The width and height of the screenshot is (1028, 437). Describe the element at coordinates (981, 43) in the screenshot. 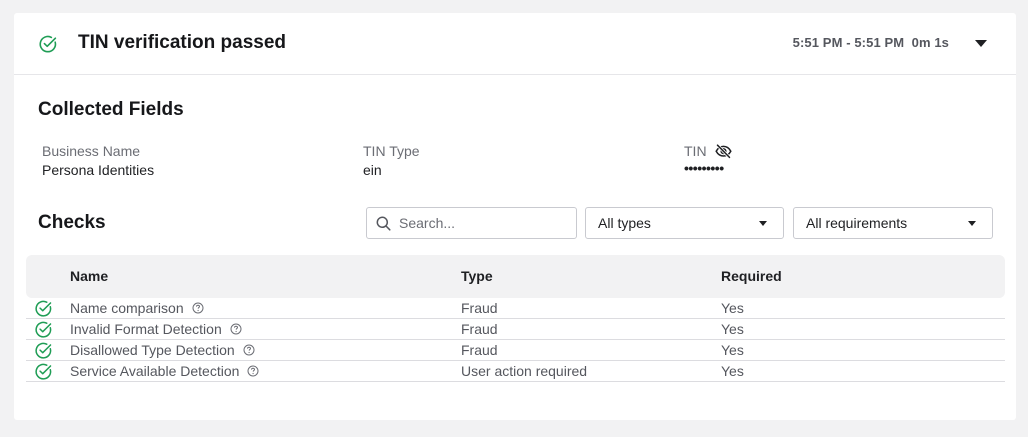

I see `collapse-toggle-icon` at that location.